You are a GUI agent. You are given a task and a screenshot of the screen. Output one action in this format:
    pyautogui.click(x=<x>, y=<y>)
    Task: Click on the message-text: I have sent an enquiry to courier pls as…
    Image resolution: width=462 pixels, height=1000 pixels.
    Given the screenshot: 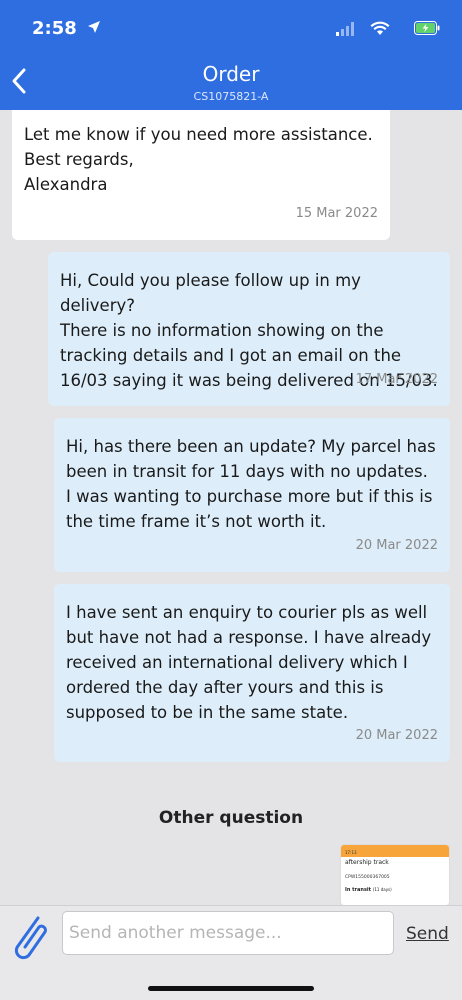 What is the action you would take?
    pyautogui.click(x=249, y=662)
    